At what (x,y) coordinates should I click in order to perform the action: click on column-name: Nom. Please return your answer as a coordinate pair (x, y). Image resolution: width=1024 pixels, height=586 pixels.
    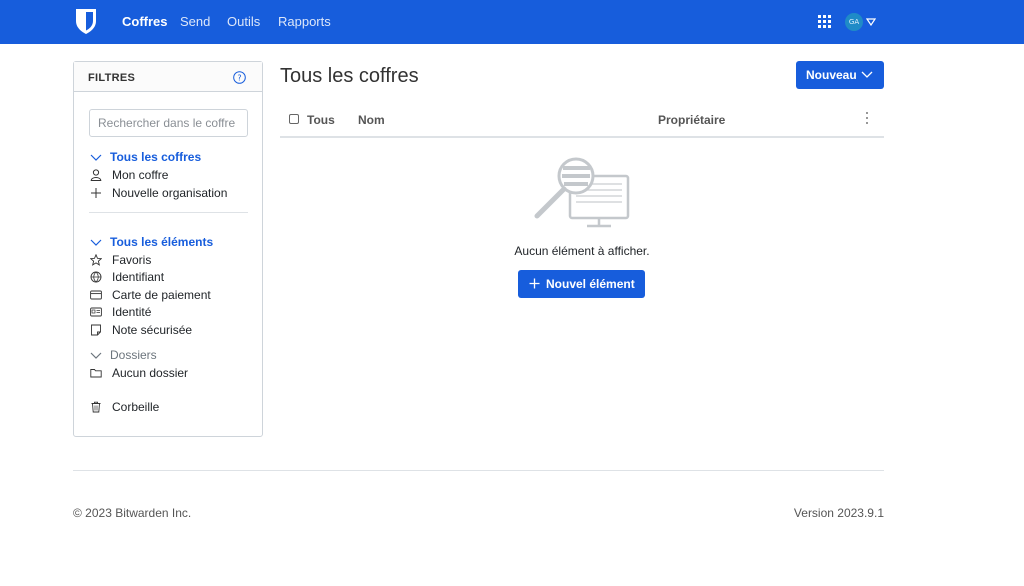
    Looking at the image, I should click on (371, 120).